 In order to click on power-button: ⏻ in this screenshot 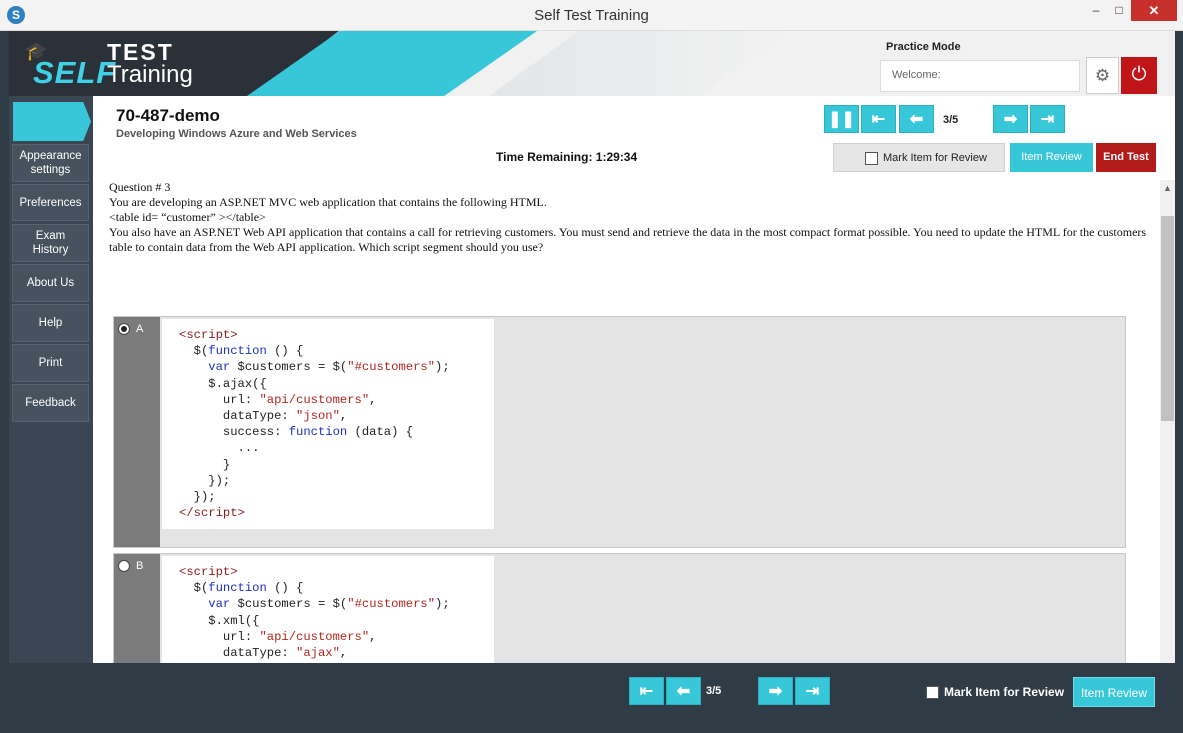, I will do `click(1139, 75)`.